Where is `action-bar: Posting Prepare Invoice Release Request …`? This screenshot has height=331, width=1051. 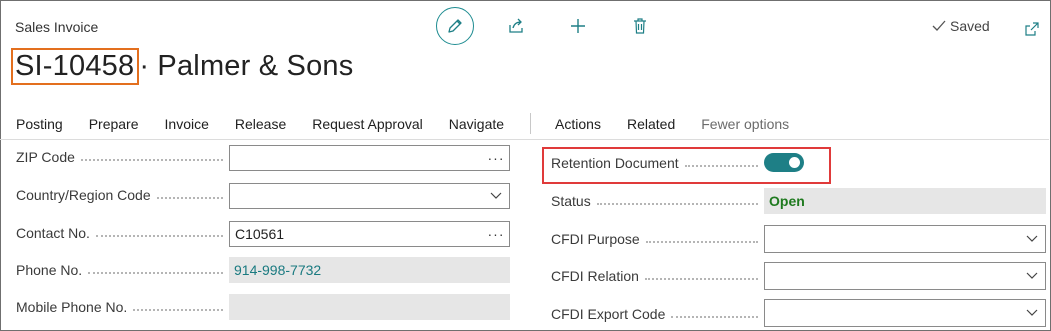
action-bar: Posting Prepare Invoice Release Request … is located at coordinates (415, 123).